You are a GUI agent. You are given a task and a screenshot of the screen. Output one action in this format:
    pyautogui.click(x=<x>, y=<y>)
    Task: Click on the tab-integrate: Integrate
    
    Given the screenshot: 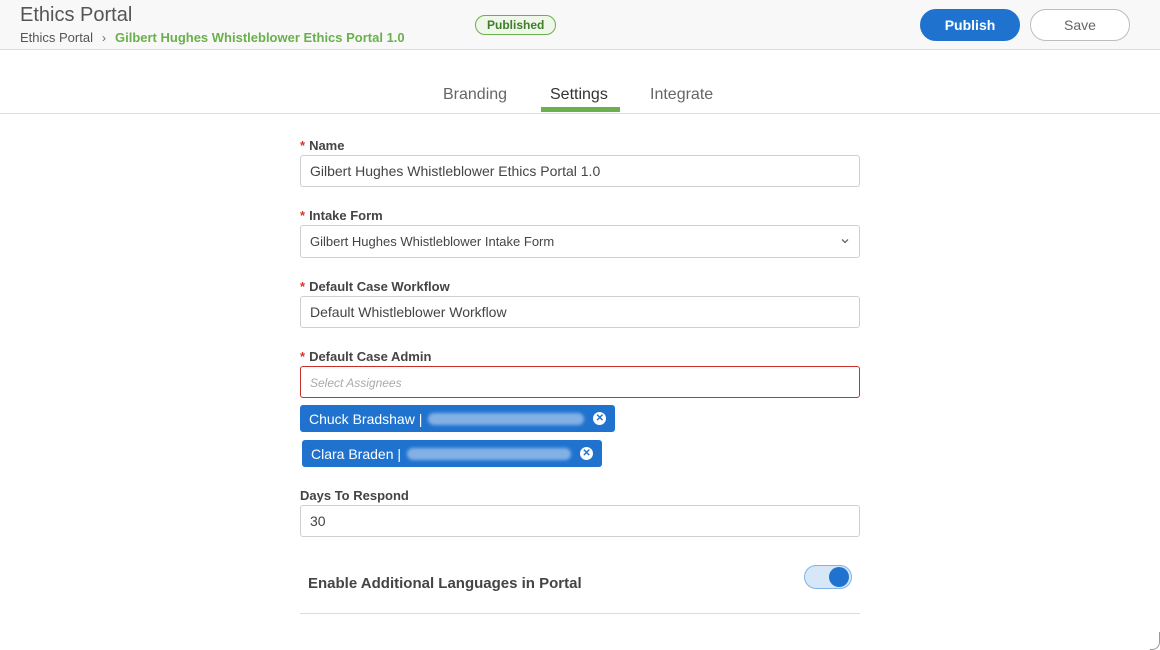 What is the action you would take?
    pyautogui.click(x=681, y=95)
    